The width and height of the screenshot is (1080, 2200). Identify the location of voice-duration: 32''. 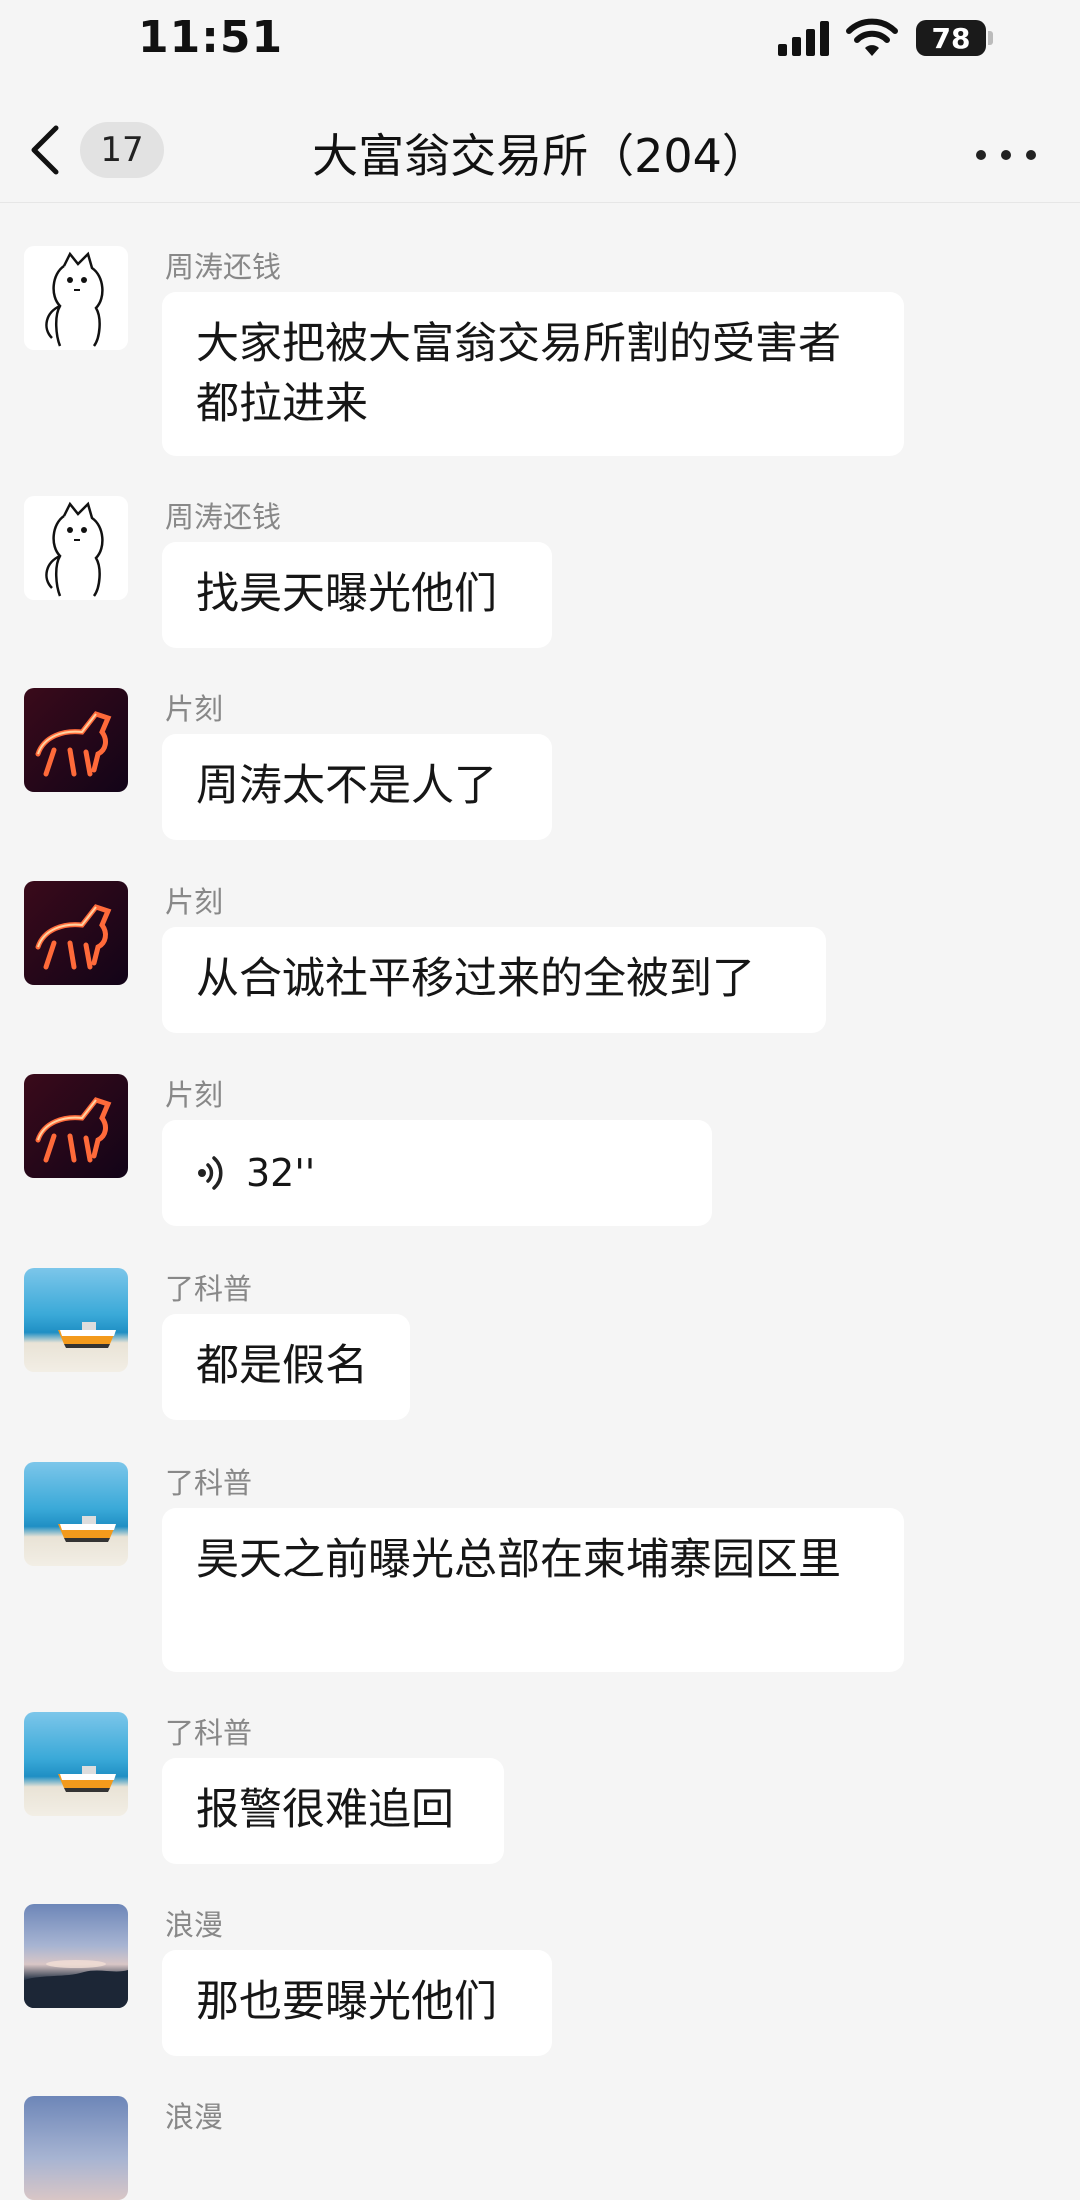
(281, 1173).